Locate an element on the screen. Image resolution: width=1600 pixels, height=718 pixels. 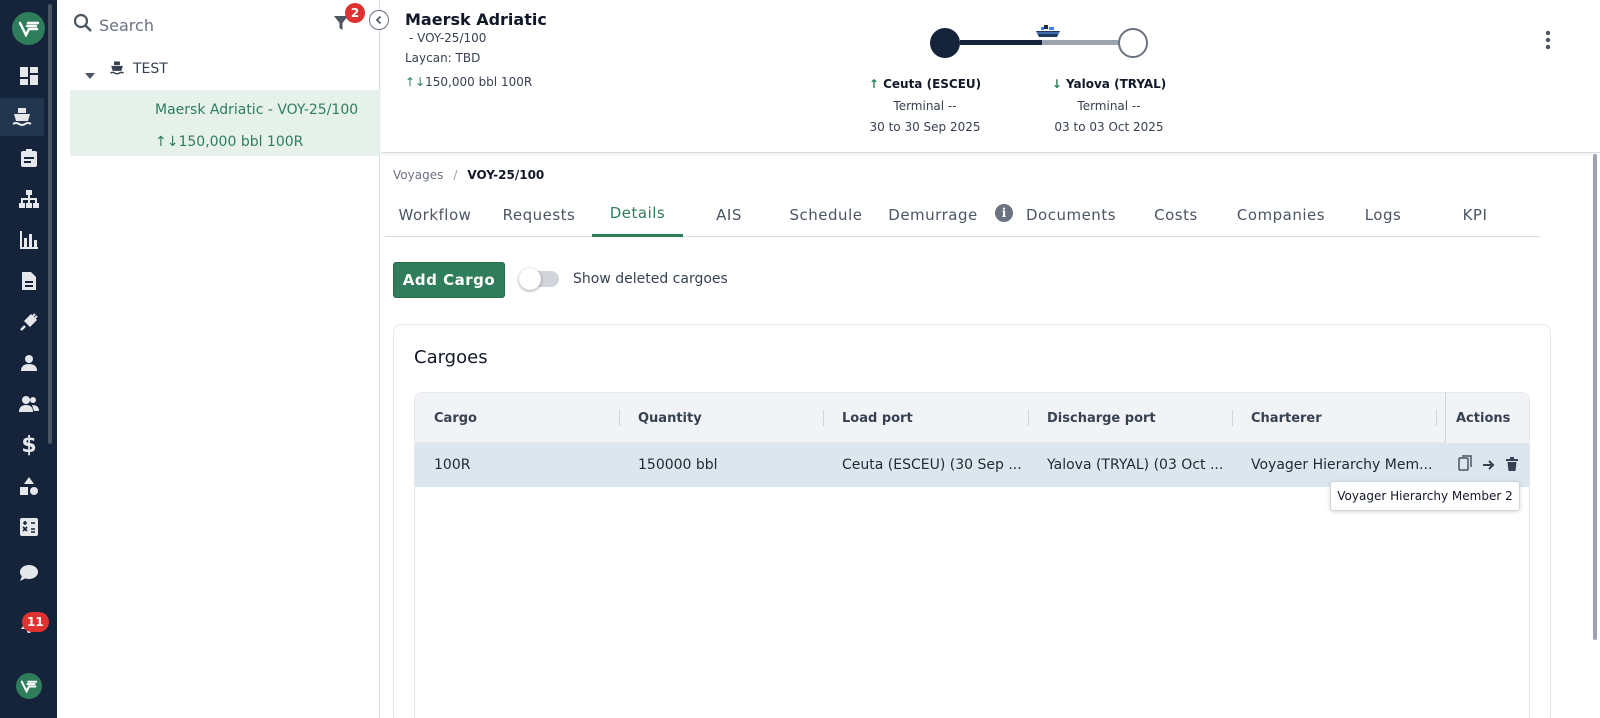
rail-scrollbar is located at coordinates (50, 224).